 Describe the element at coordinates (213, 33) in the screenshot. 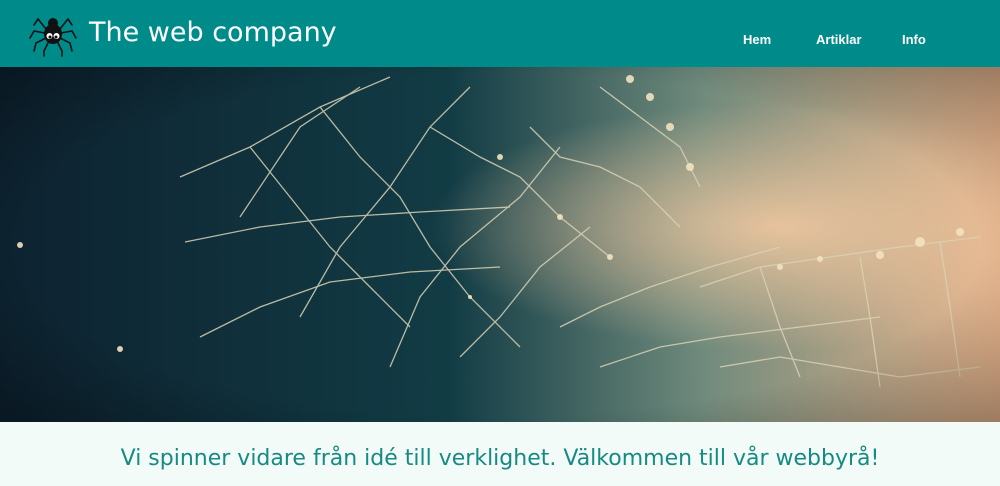

I see `site-title: The web company` at that location.